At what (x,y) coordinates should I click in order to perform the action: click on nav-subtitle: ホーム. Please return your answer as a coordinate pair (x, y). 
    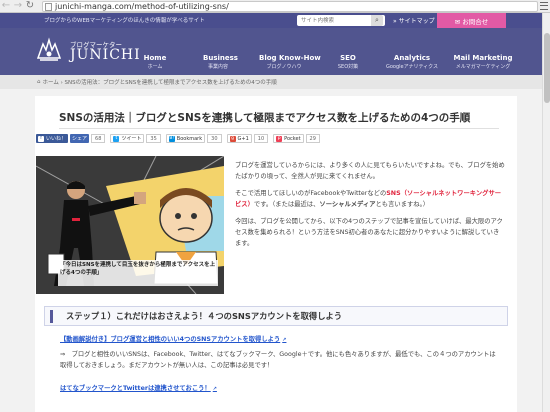
    Looking at the image, I should click on (155, 67).